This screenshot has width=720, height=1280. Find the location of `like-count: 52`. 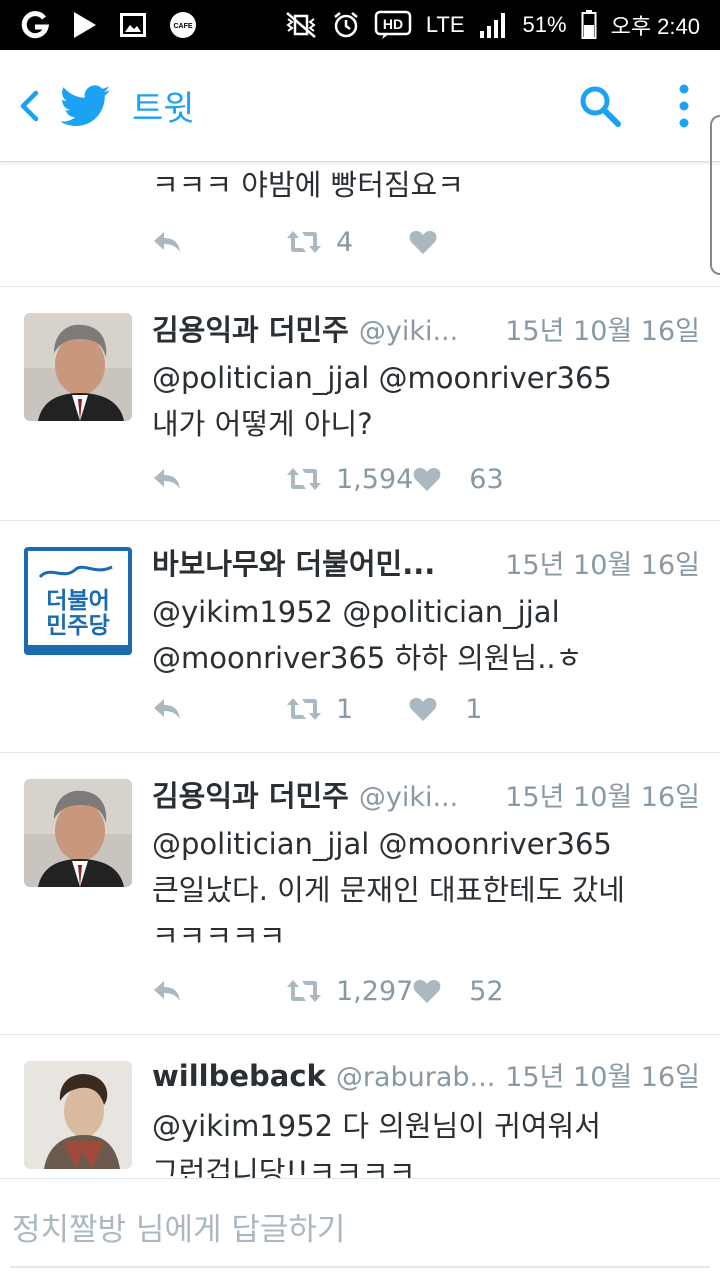

like-count: 52 is located at coordinates (486, 991).